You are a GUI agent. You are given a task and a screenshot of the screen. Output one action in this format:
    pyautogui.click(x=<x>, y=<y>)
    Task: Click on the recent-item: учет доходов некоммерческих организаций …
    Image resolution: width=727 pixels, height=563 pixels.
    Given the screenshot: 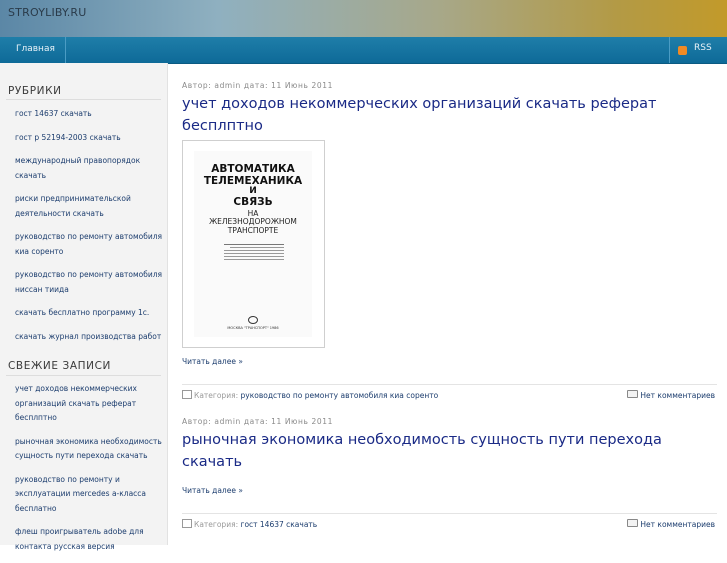 What is the action you would take?
    pyautogui.click(x=89, y=404)
    